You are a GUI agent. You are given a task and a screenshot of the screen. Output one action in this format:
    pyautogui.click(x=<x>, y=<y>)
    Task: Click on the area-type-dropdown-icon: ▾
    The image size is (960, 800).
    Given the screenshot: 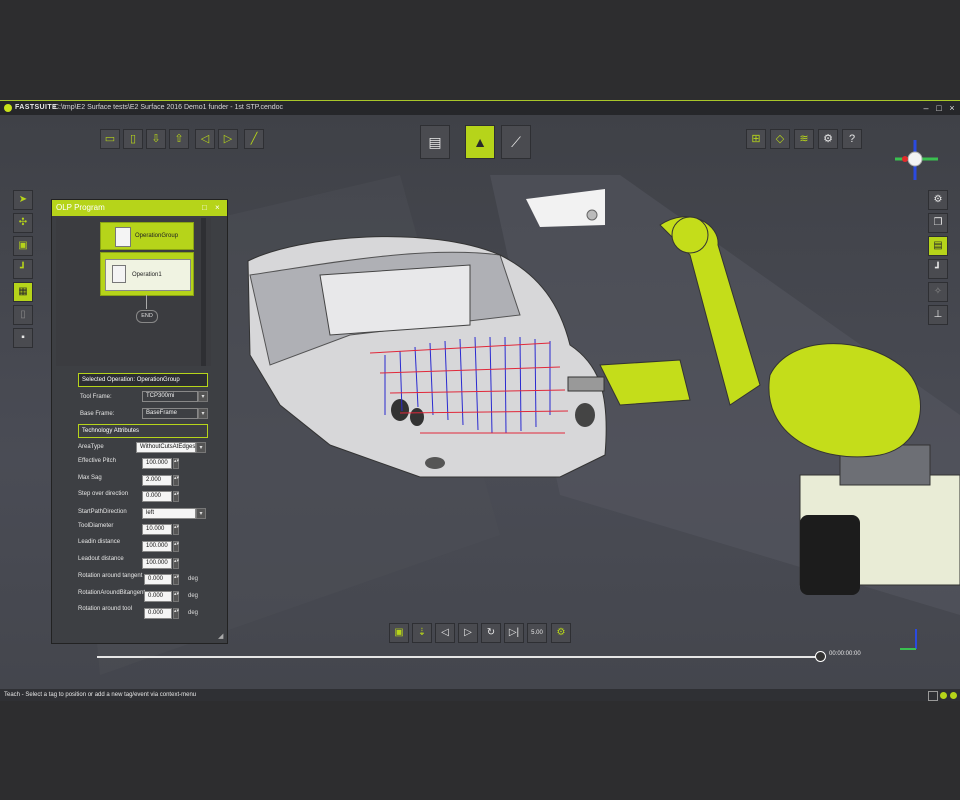 What is the action you would take?
    pyautogui.click(x=201, y=447)
    